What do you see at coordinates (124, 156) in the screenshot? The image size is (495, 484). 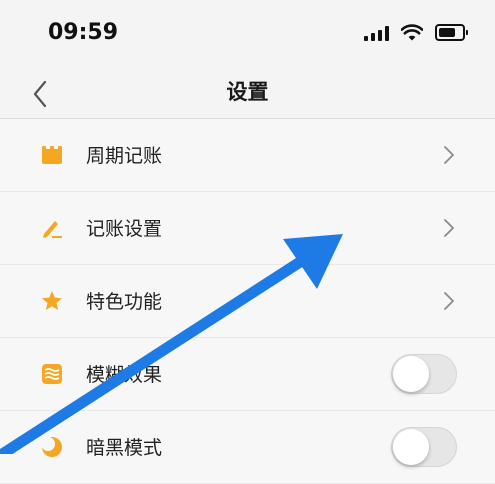 I see `settings-row-label: 周期记账` at bounding box center [124, 156].